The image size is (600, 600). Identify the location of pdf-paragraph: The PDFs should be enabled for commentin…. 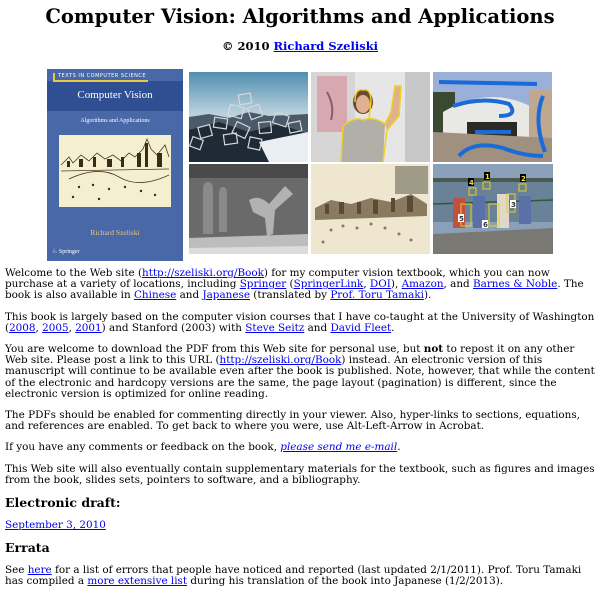
(292, 421).